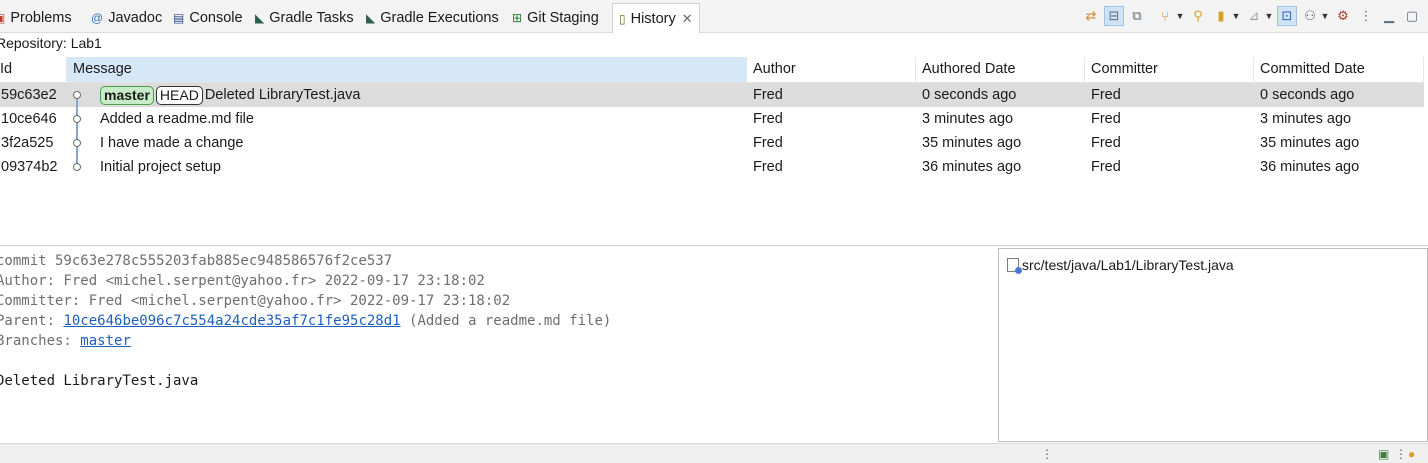 The width and height of the screenshot is (1428, 463). Describe the element at coordinates (622, 18) in the screenshot. I see `history-icon: ▯` at that location.